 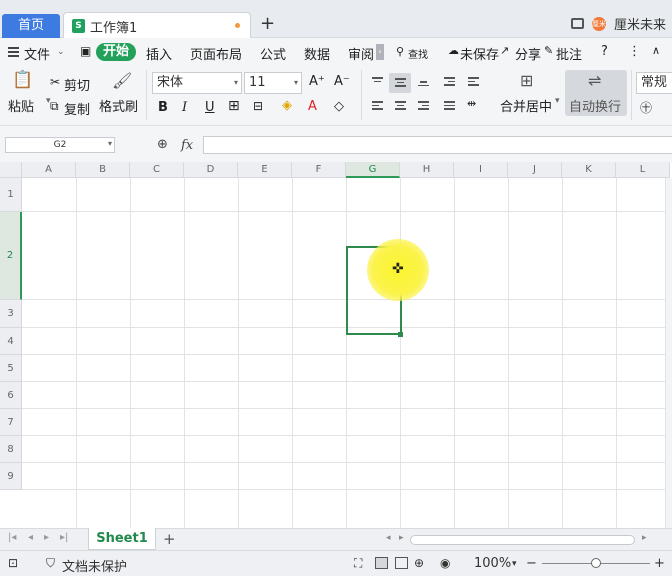 What do you see at coordinates (358, 563) in the screenshot?
I see `fullscreen-icon: ⛶` at bounding box center [358, 563].